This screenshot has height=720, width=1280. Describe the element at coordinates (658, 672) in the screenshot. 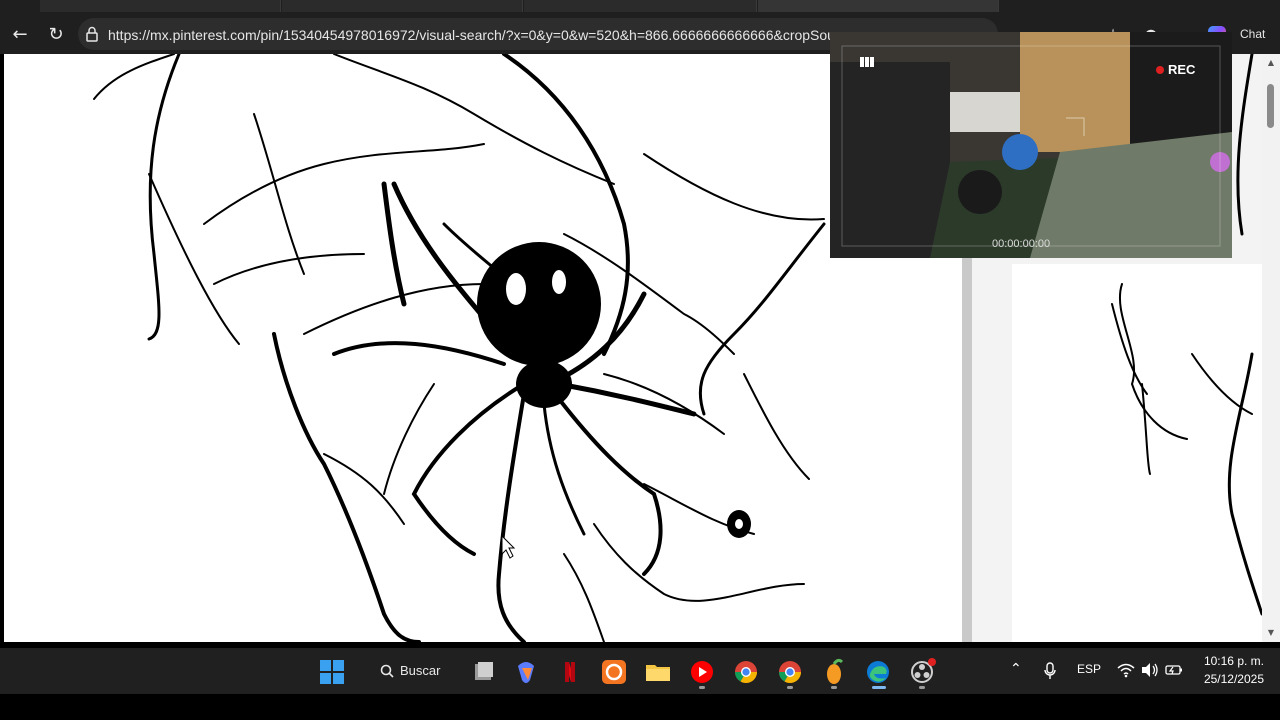

I see `file-explorer-icon` at that location.